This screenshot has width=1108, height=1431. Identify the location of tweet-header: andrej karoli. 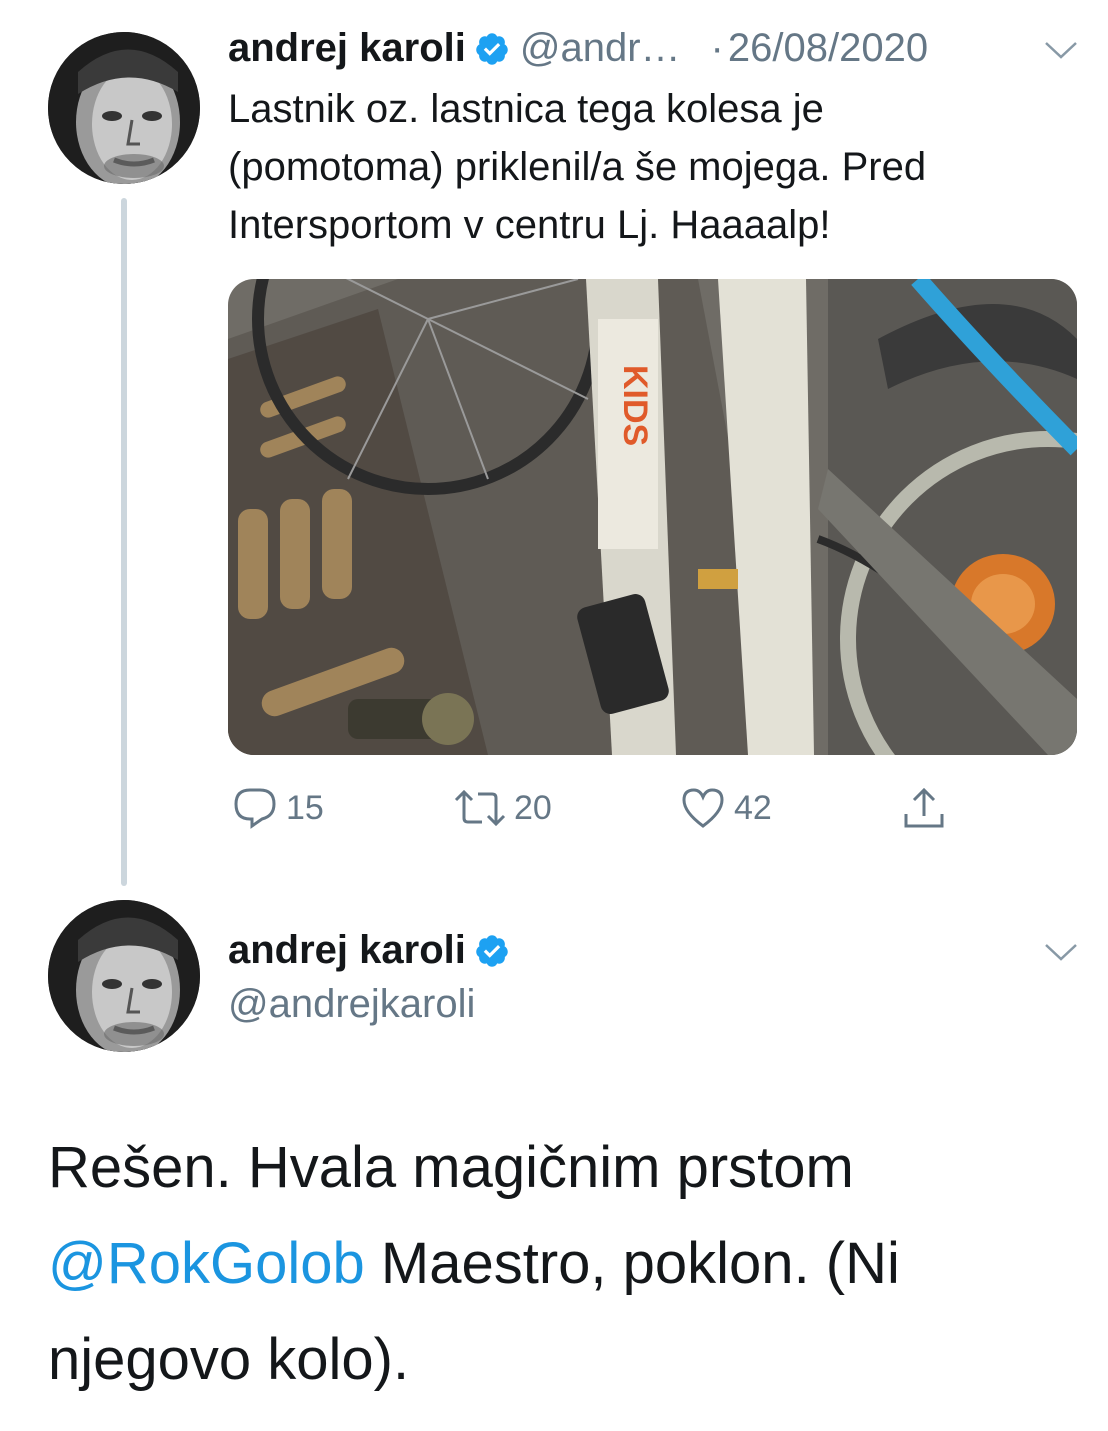
(374, 950).